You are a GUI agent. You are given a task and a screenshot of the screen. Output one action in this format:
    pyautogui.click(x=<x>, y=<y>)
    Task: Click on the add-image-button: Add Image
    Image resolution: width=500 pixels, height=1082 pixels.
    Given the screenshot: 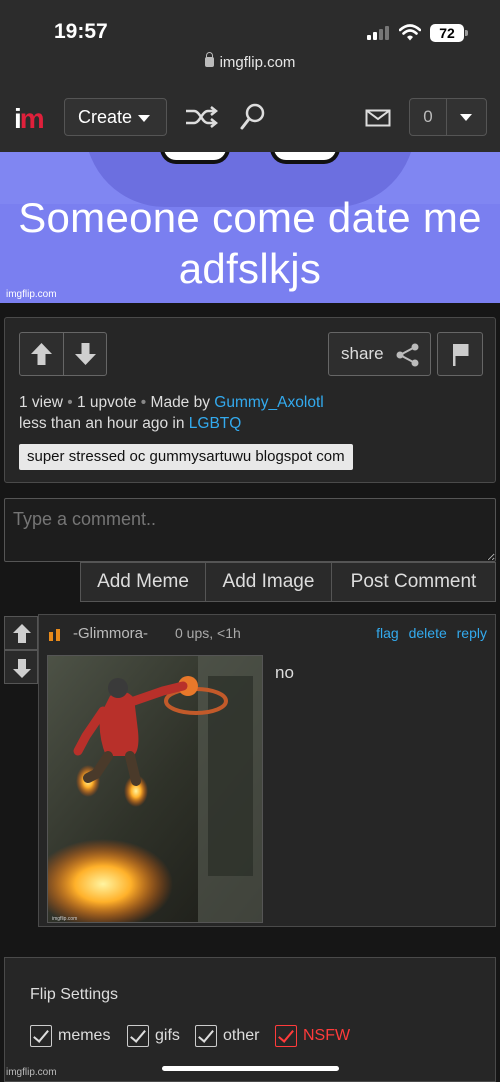 What is the action you would take?
    pyautogui.click(x=269, y=582)
    